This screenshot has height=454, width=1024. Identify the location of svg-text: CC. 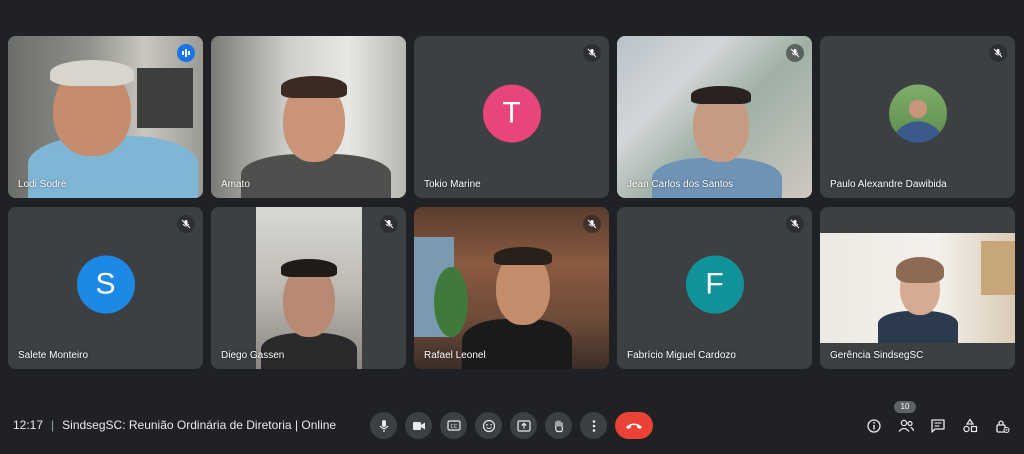
(453, 427).